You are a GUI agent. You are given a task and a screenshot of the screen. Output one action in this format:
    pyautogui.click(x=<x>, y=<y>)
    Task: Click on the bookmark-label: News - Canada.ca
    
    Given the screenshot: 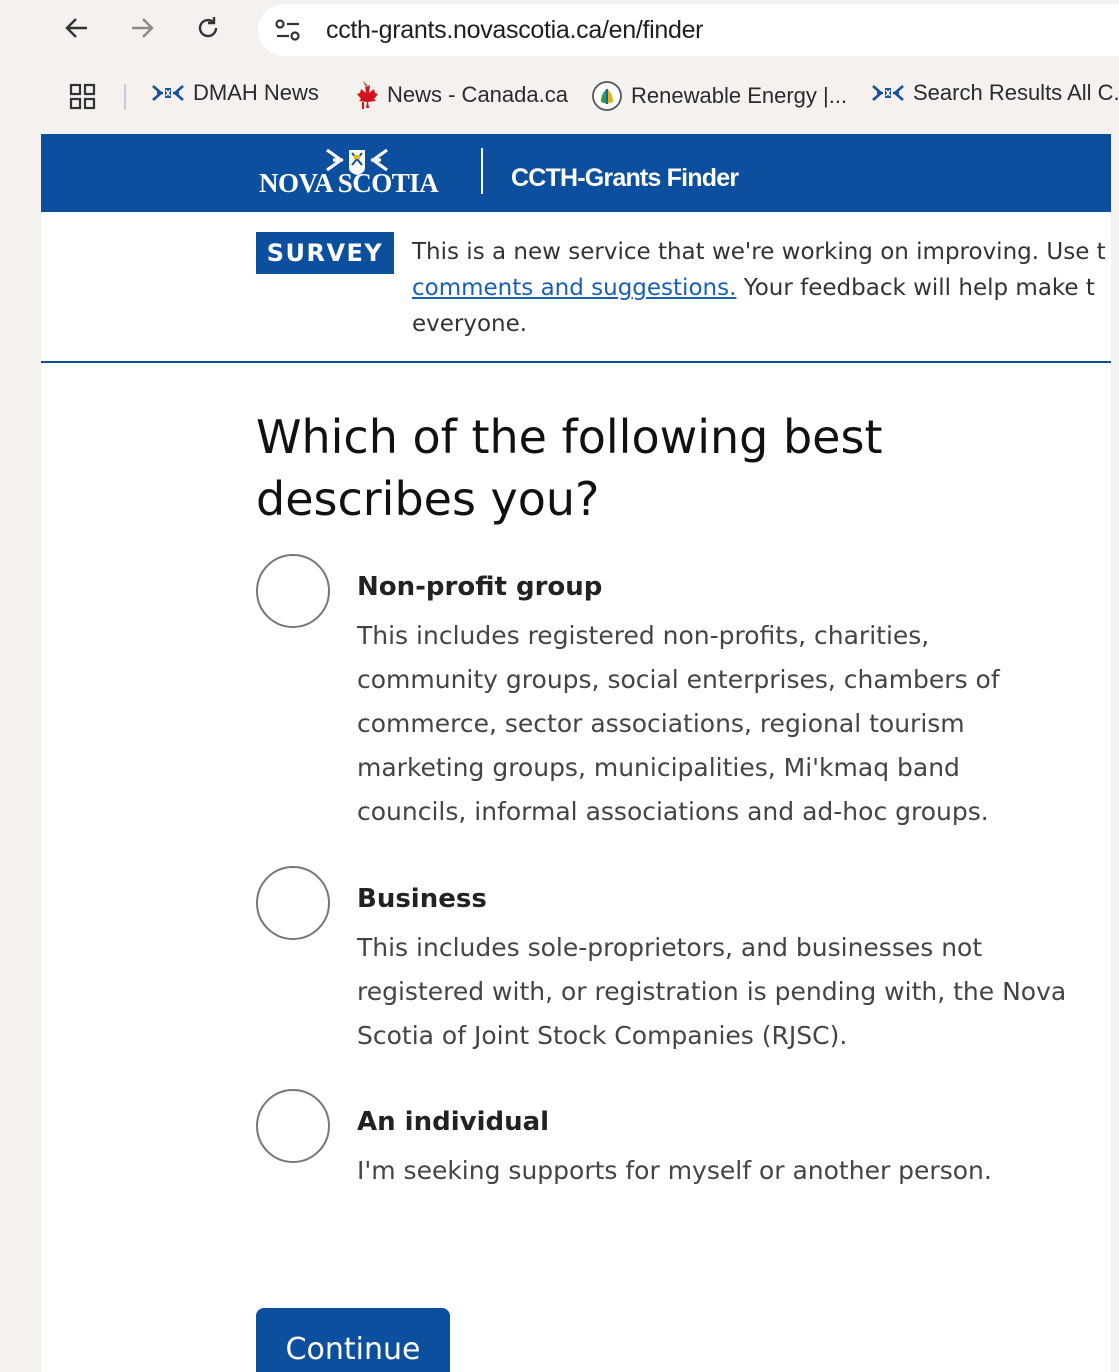 What is the action you would take?
    pyautogui.click(x=477, y=94)
    